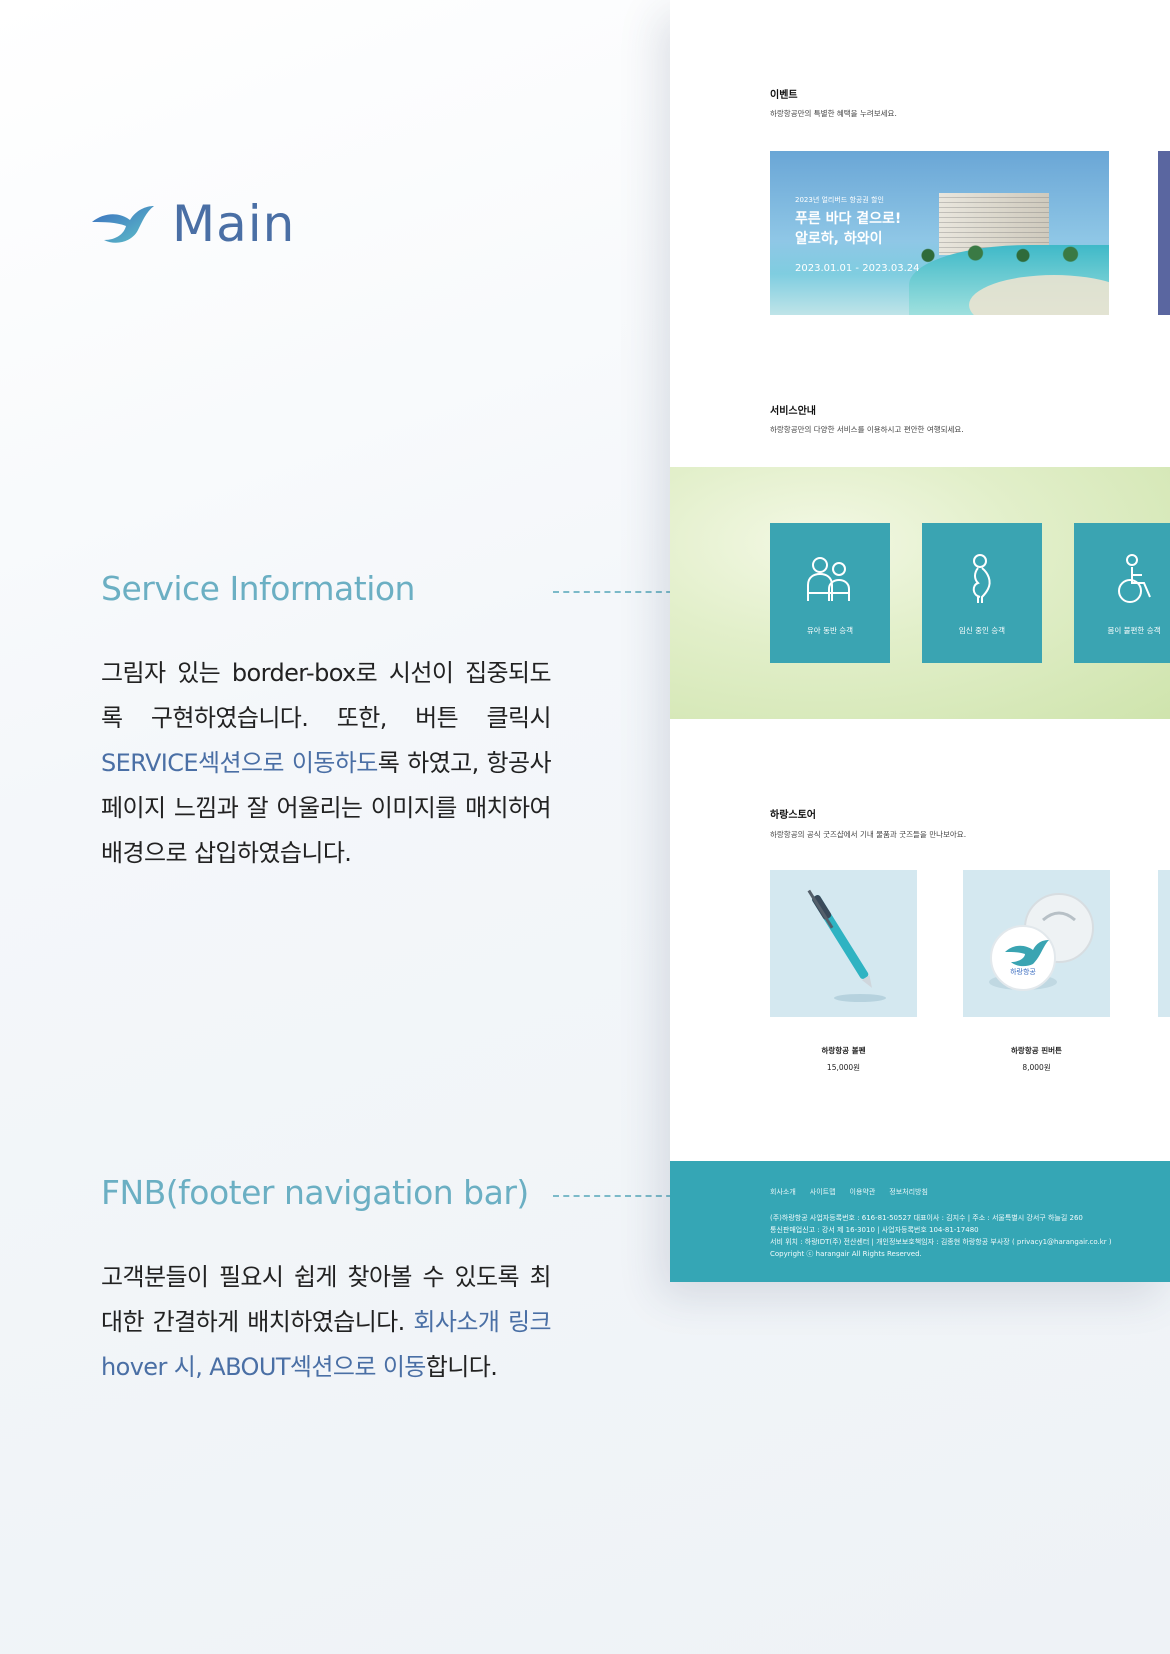  I want to click on store-section-title: 하랑스토어, so click(793, 815).